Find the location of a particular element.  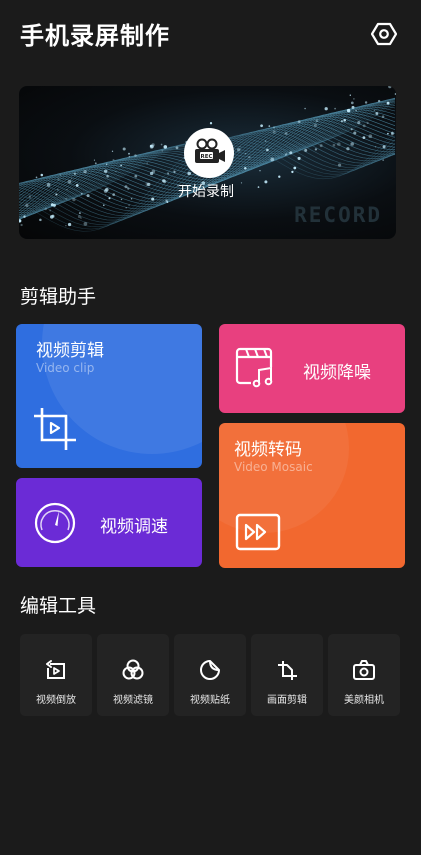

settings-hexagon-icon is located at coordinates (384, 34).